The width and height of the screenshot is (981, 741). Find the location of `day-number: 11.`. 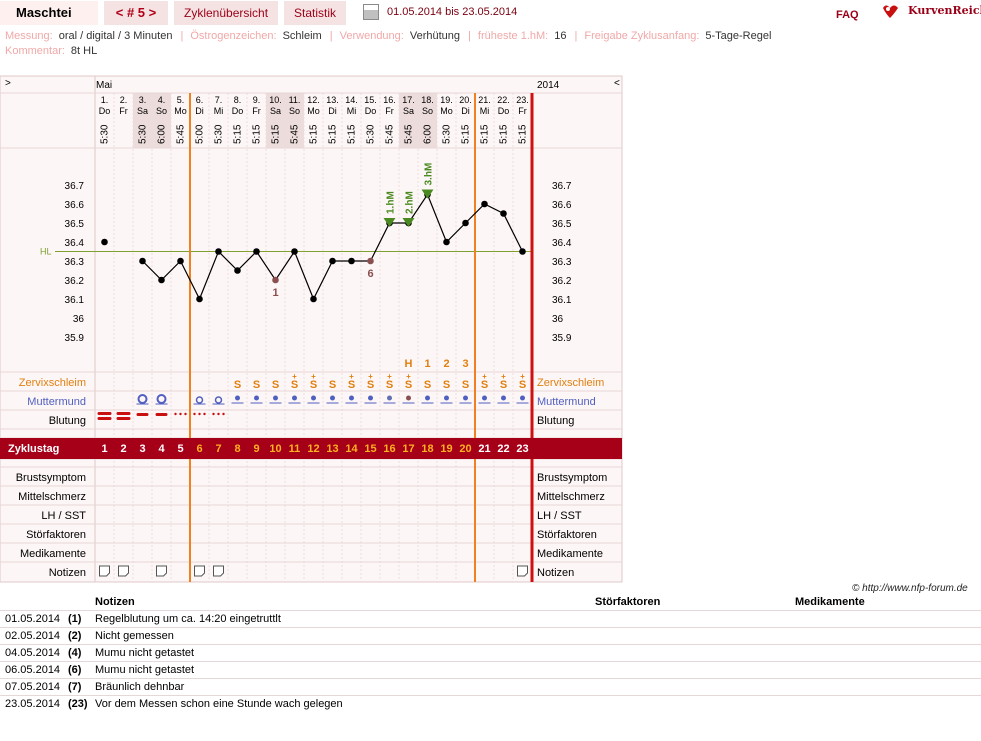

day-number: 11. is located at coordinates (295, 100).